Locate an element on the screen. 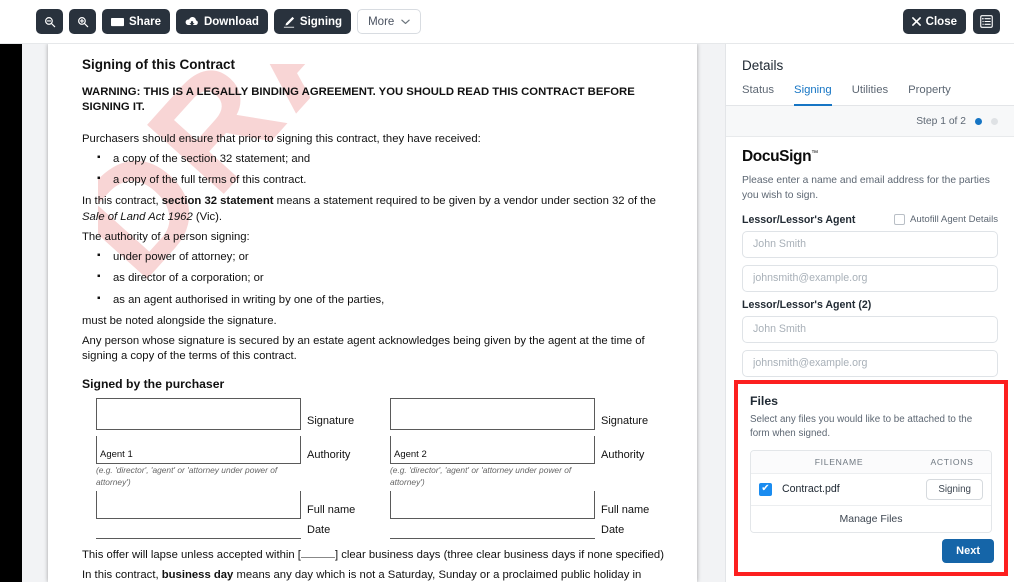 This screenshot has width=1014, height=582. party-2-label: Lessor/Lessor's Agent (2) is located at coordinates (807, 304).